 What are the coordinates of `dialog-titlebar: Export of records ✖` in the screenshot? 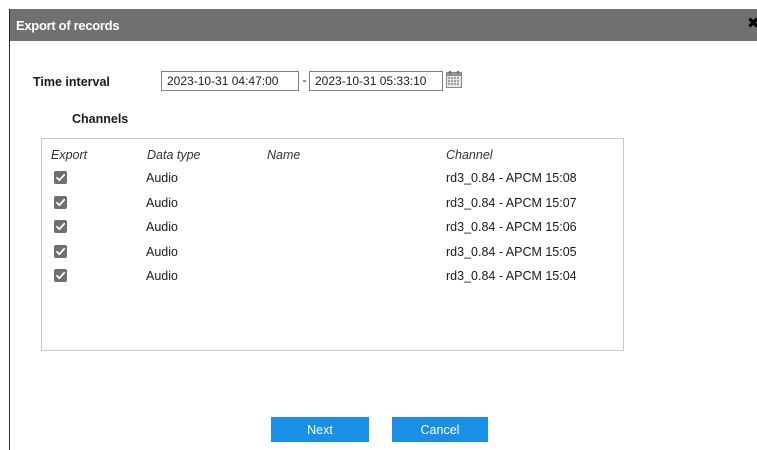 It's located at (383, 25).